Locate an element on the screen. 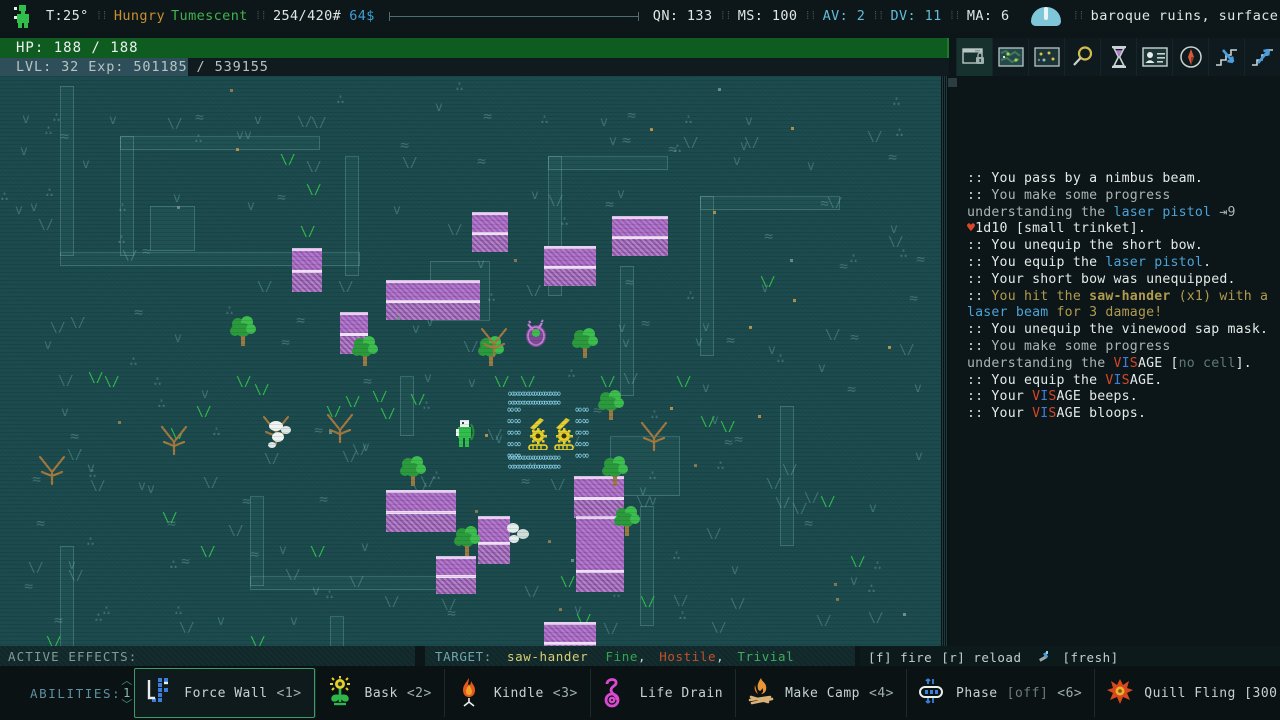 The width and height of the screenshot is (1280, 720). ability-quill-fling: Quill Fling [300 quills left] <7> is located at coordinates (1187, 693).